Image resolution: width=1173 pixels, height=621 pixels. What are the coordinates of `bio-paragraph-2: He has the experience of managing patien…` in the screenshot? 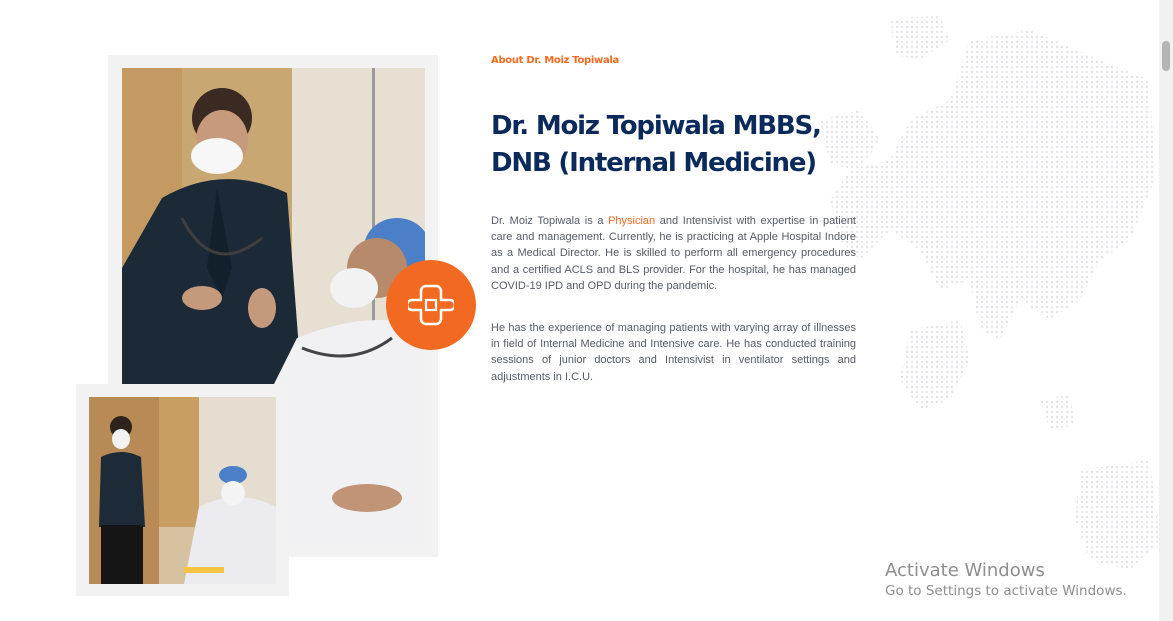 It's located at (673, 352).